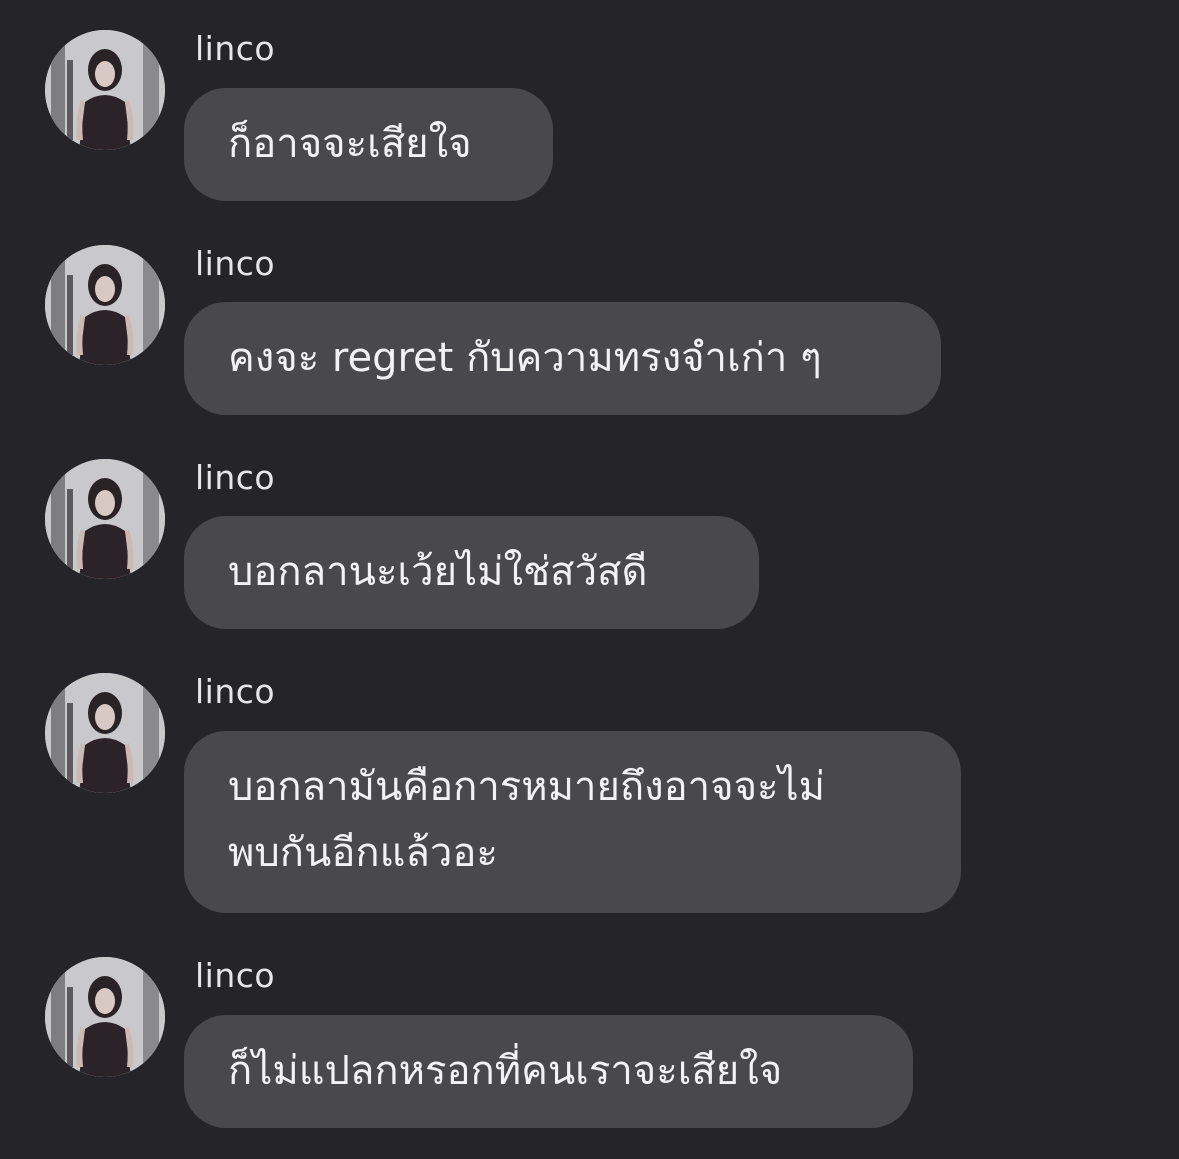 Image resolution: width=1179 pixels, height=1159 pixels. Describe the element at coordinates (471, 572) in the screenshot. I see `message-bubble: บอกลานะเว้ยไม่ใช่สวัสดี` at that location.